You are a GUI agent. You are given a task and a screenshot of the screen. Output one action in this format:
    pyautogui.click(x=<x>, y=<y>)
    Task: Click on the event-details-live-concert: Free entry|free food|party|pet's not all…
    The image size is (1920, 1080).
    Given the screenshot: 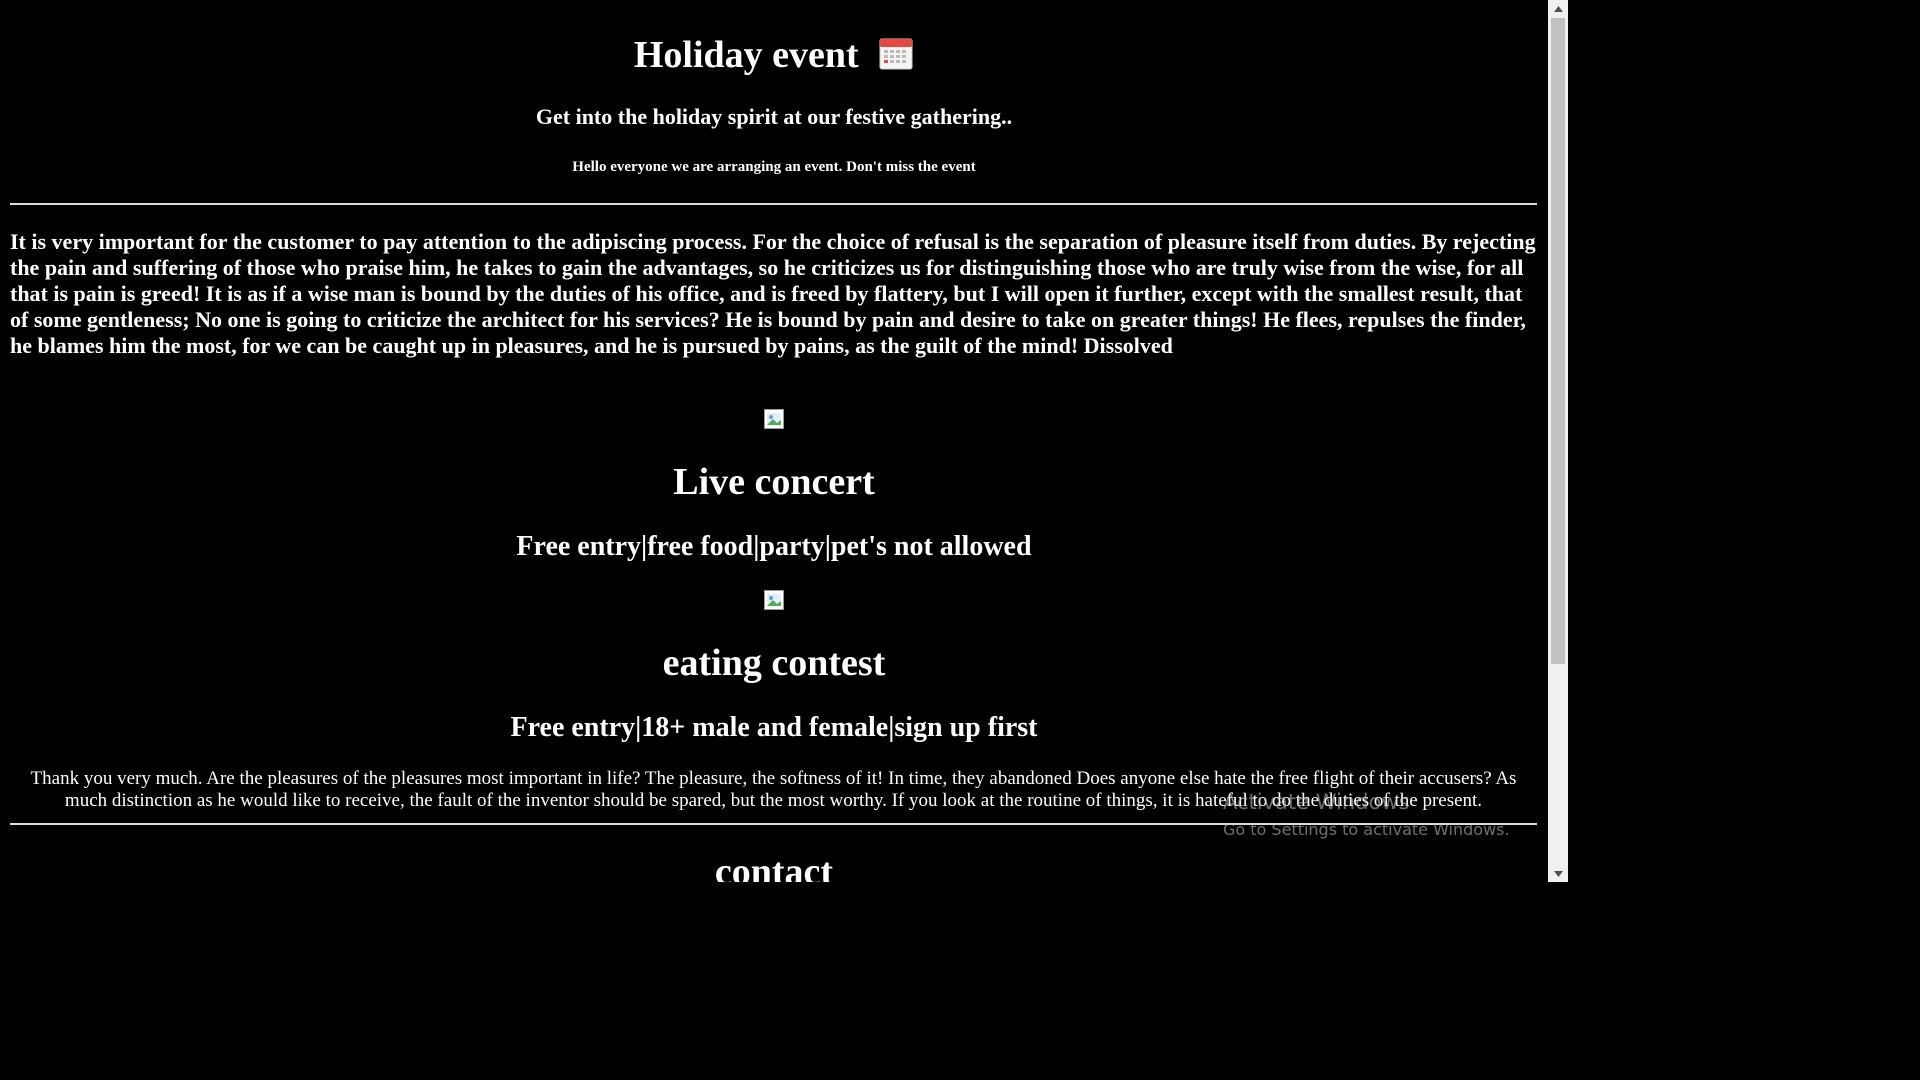 What is the action you would take?
    pyautogui.click(x=774, y=546)
    